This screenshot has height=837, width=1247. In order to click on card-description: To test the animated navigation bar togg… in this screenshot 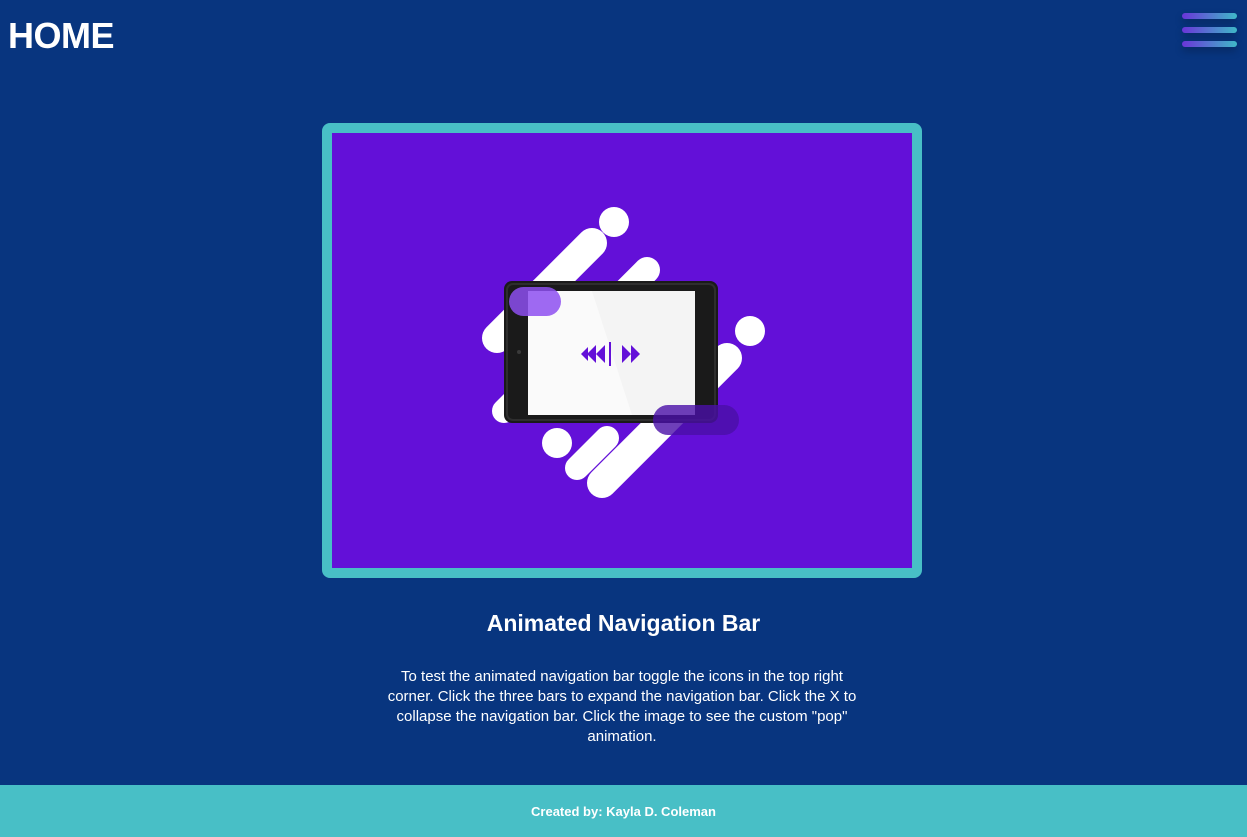, I will do `click(622, 706)`.